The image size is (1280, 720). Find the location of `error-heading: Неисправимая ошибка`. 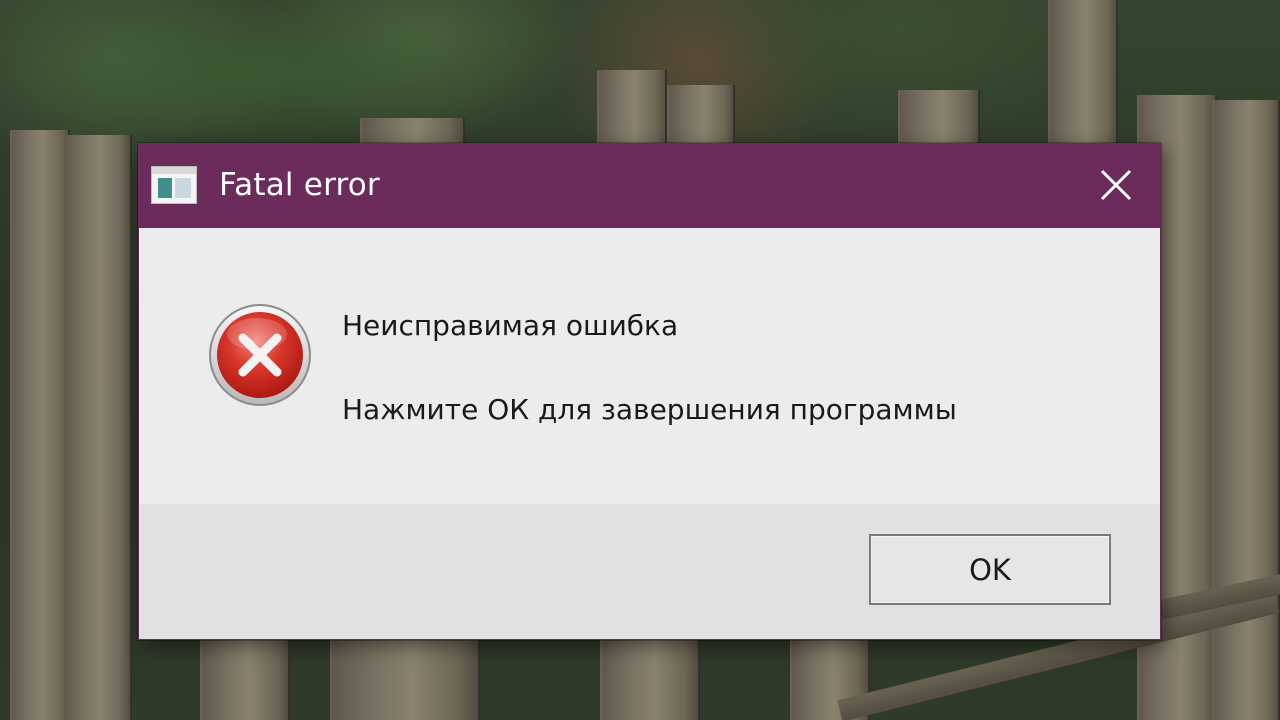

error-heading: Неисправимая ошибка is located at coordinates (510, 325).